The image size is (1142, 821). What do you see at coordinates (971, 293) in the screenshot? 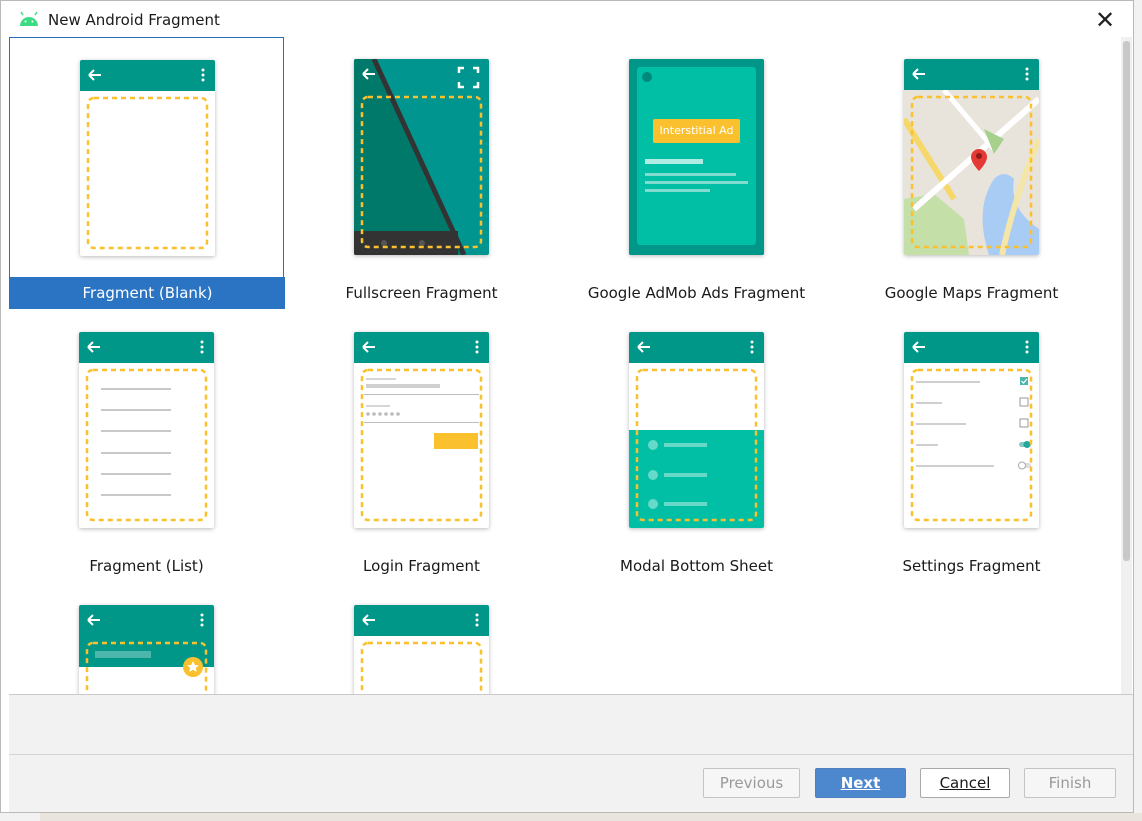
I see `template-label: Google Maps Fragment` at bounding box center [971, 293].